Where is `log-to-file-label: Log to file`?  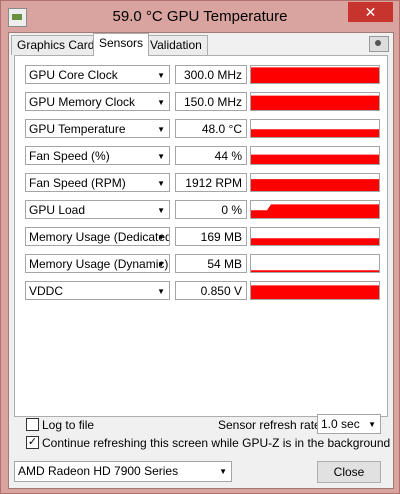
log-to-file-label: Log to file is located at coordinates (68, 425).